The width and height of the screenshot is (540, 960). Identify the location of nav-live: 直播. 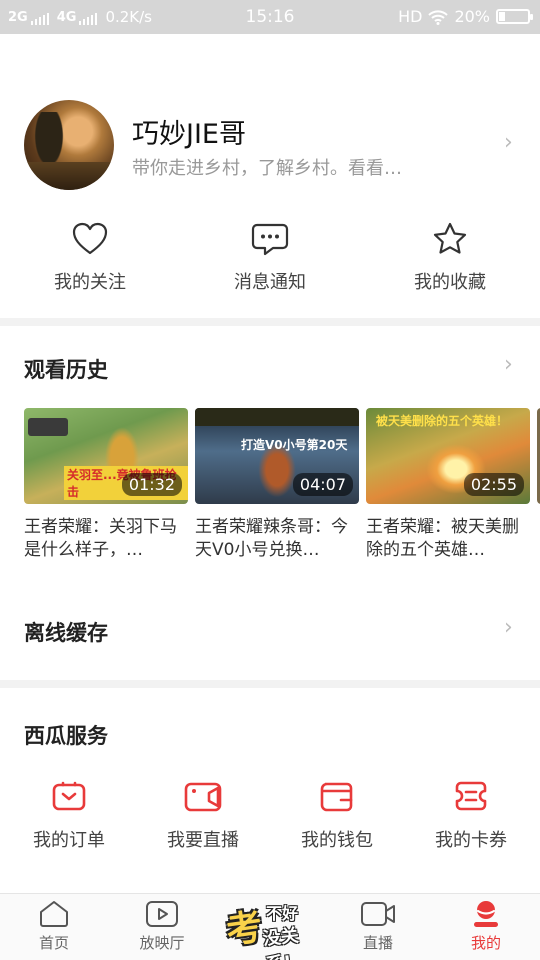
(378, 926).